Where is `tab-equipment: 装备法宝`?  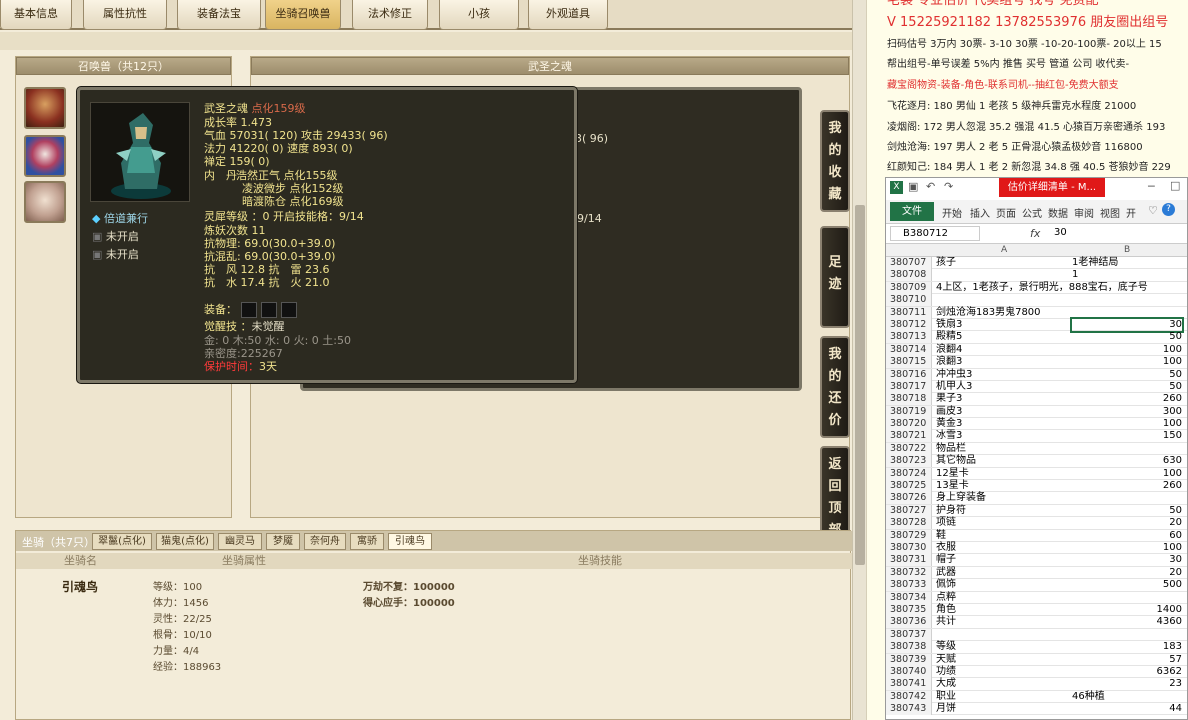 tab-equipment: 装备法宝 is located at coordinates (219, 15).